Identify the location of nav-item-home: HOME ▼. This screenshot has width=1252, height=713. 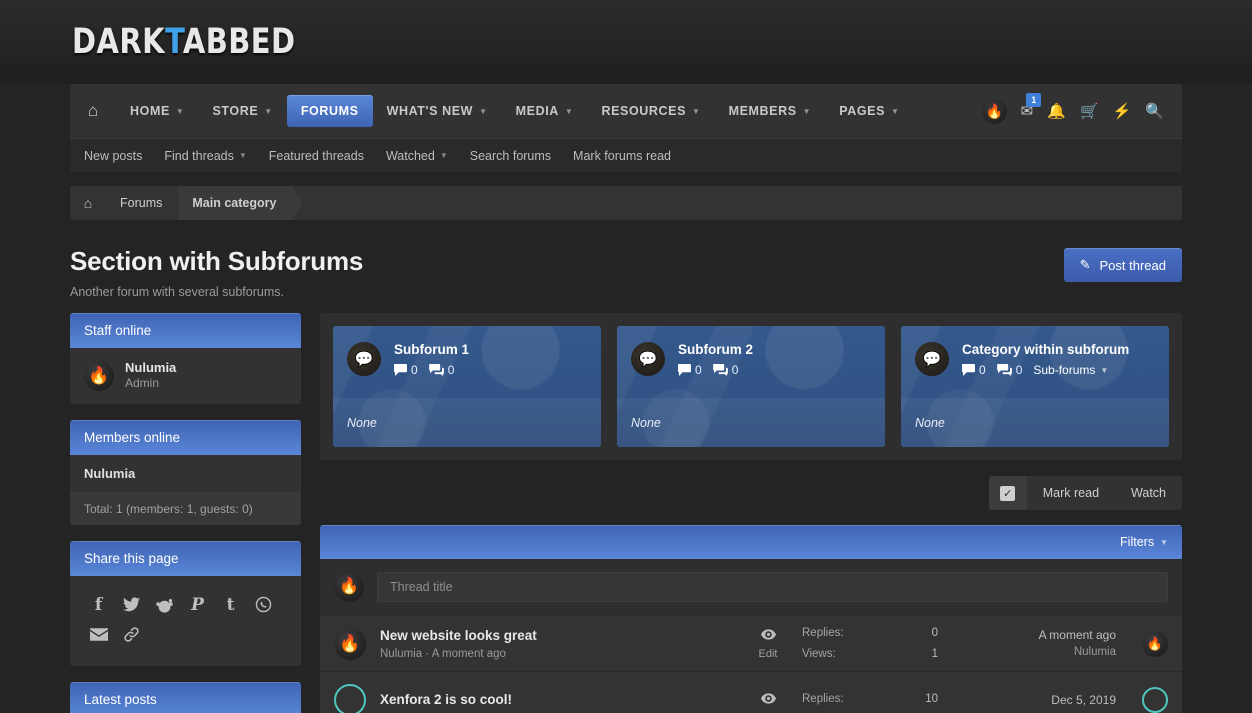
(157, 111).